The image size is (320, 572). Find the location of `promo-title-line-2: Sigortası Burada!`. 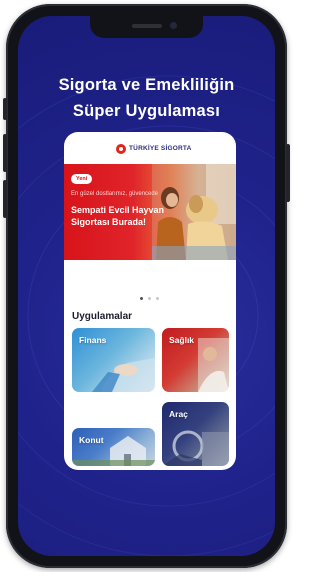

promo-title-line-2: Sigortası Burada! is located at coordinates (109, 222).